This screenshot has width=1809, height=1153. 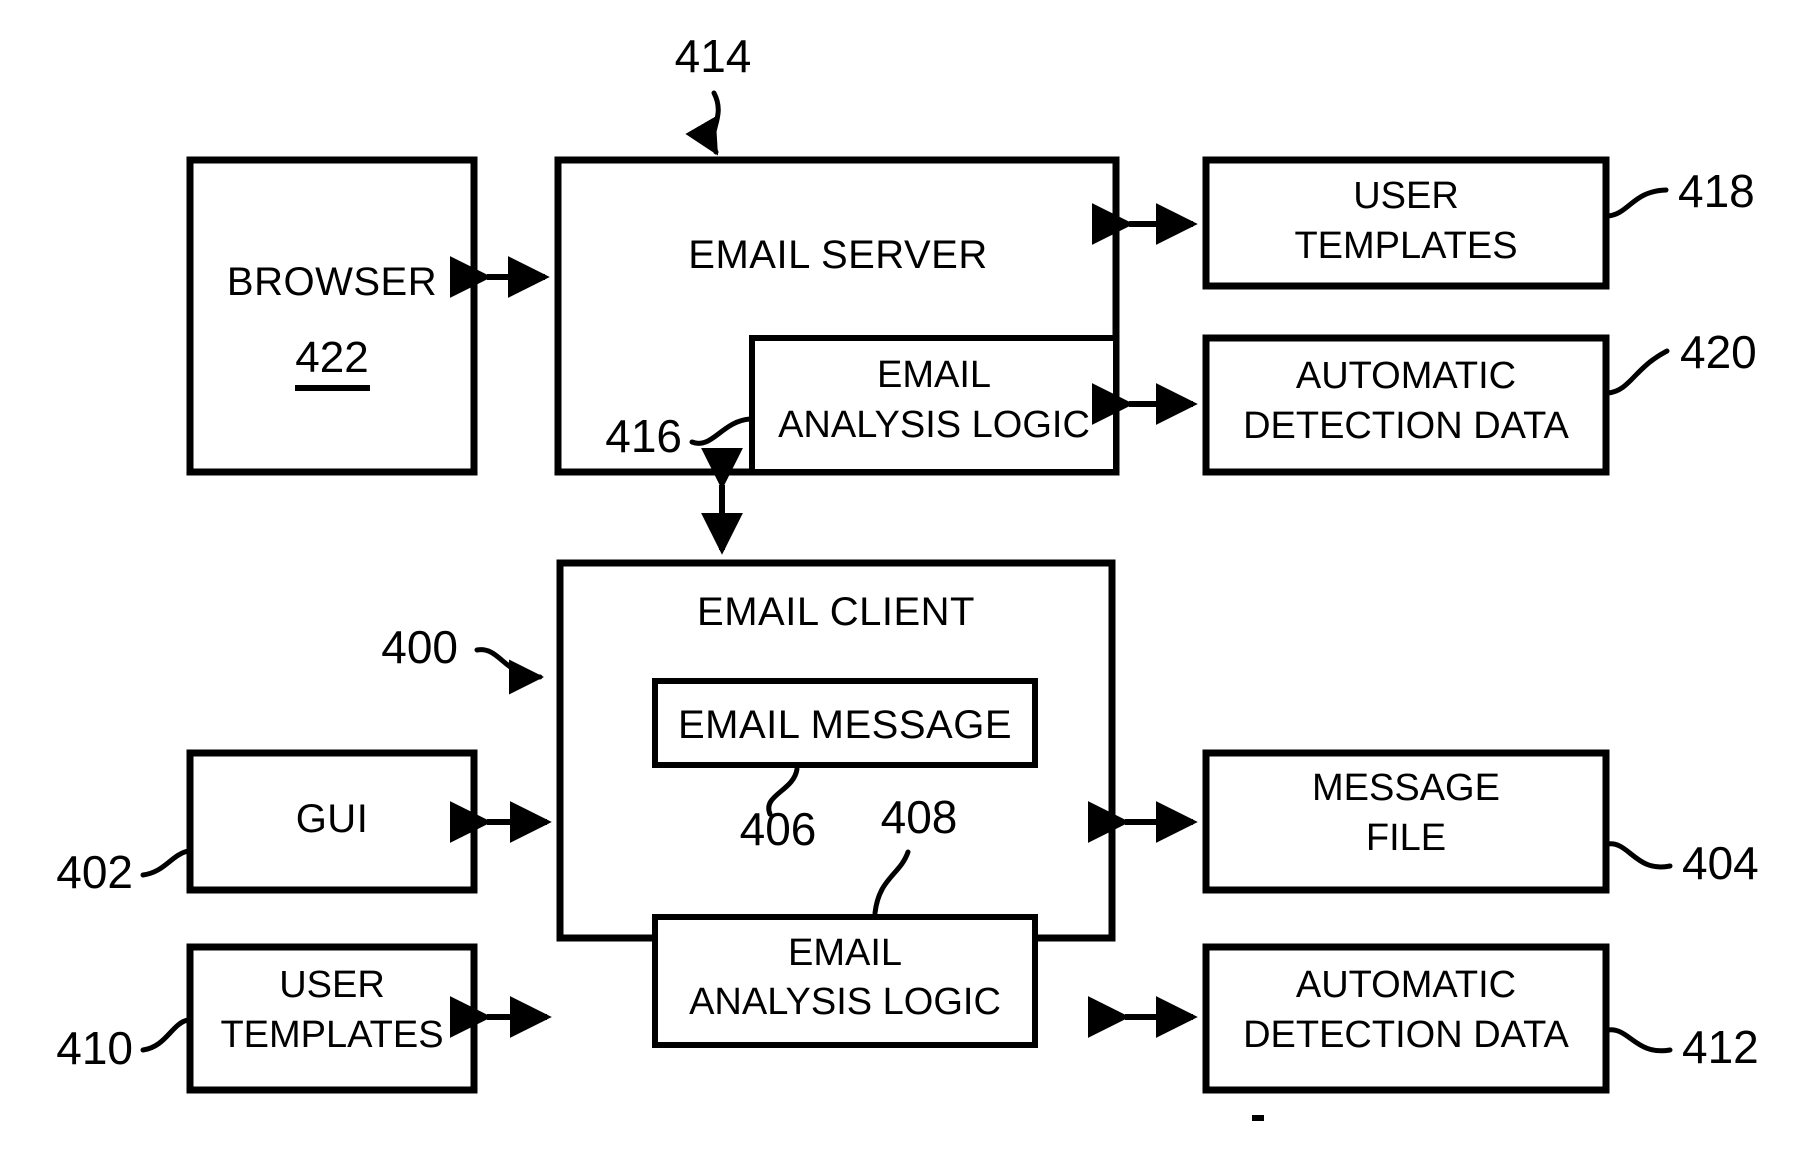 I want to click on ref-420-label: 420, so click(x=1718, y=352).